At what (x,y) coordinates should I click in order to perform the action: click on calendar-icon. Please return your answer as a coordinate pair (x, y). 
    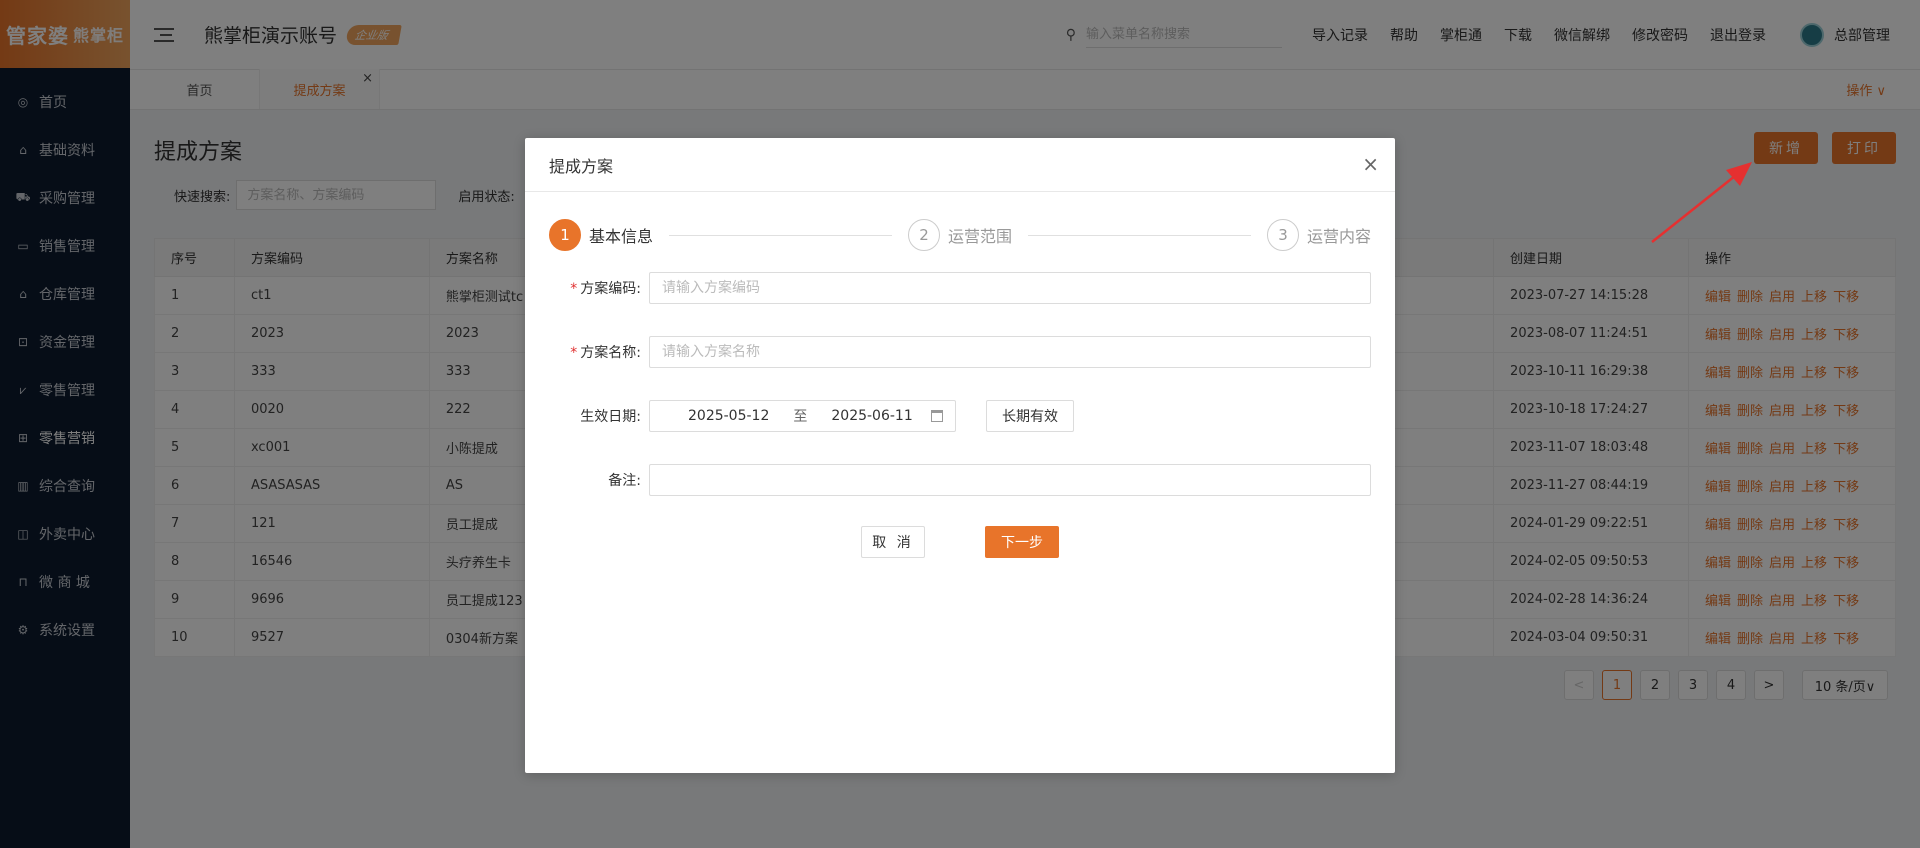
    Looking at the image, I should click on (937, 416).